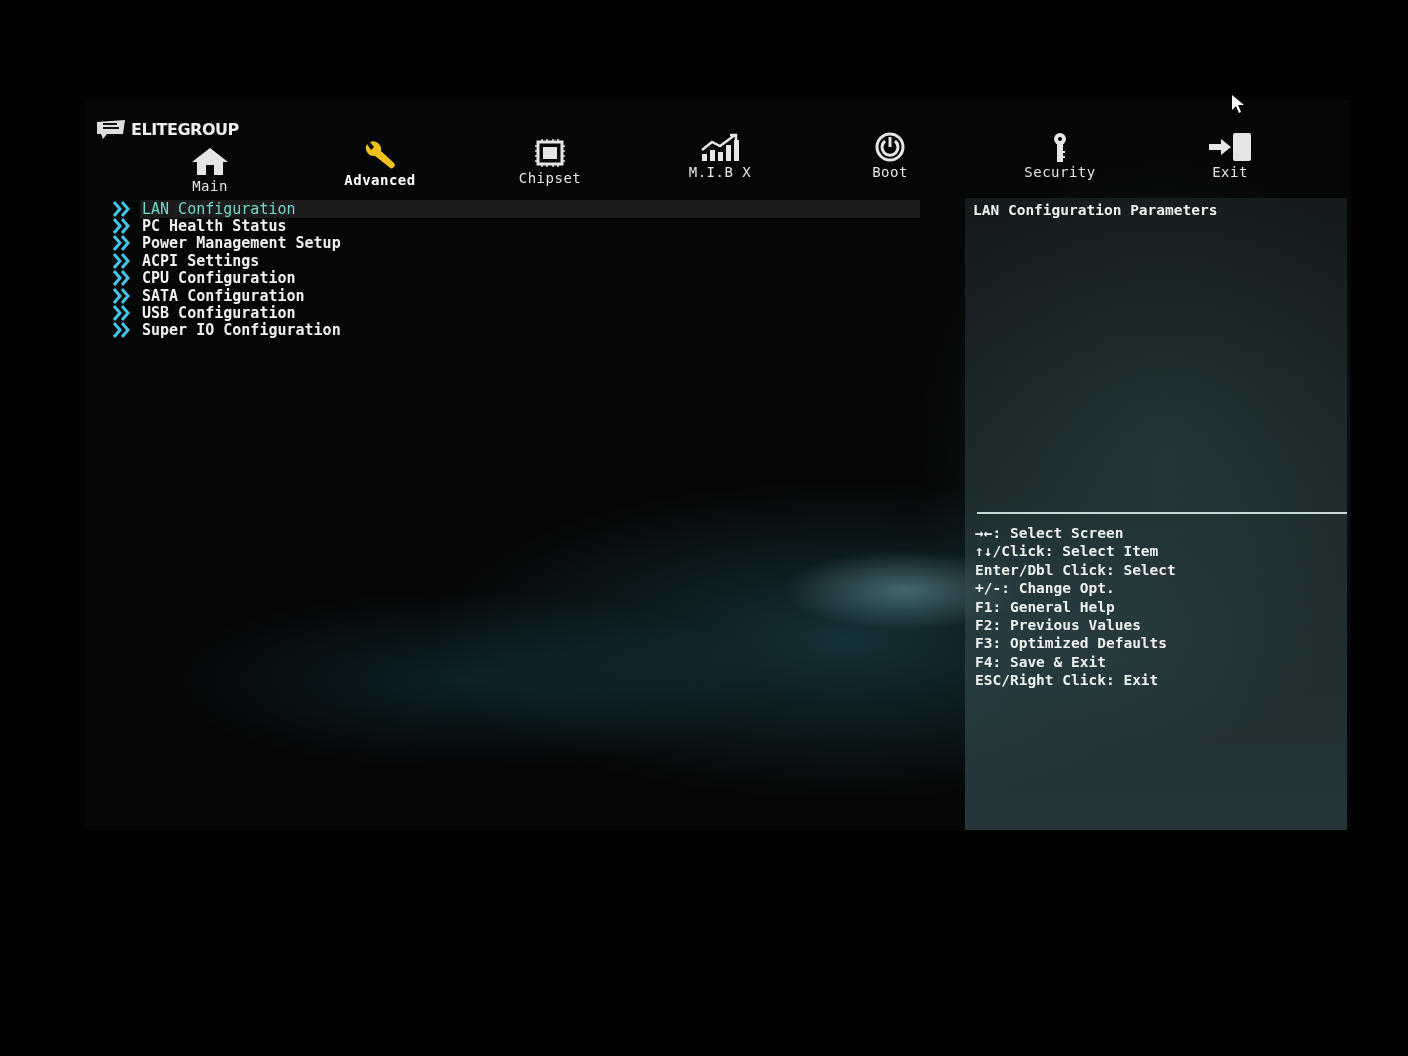 The height and width of the screenshot is (1056, 1408). What do you see at coordinates (720, 147) in the screenshot?
I see `chart-icon` at bounding box center [720, 147].